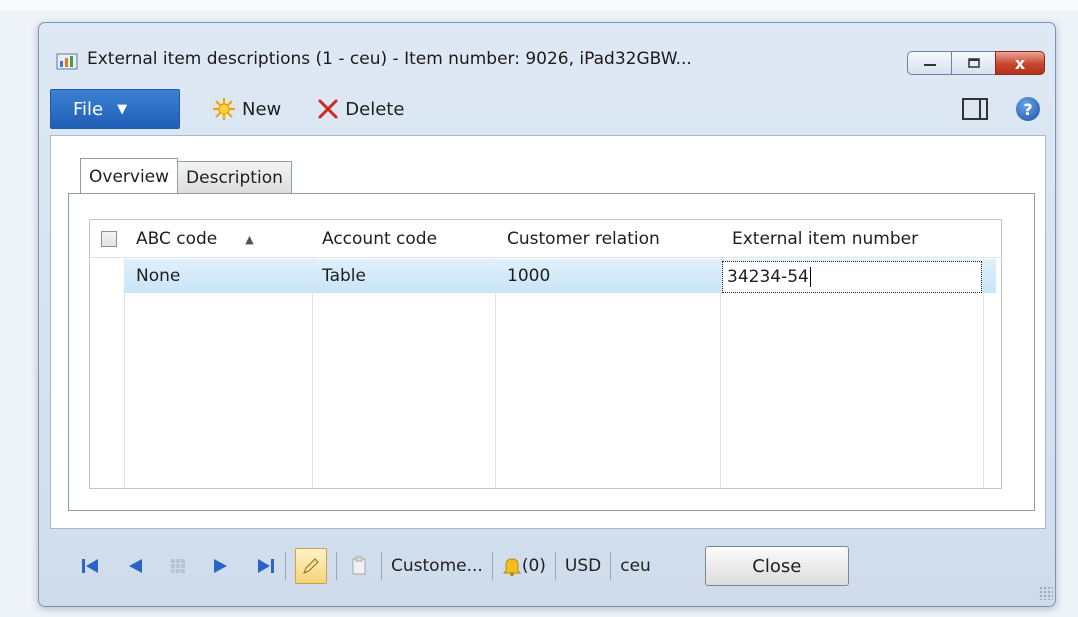 The width and height of the screenshot is (1078, 617). Describe the element at coordinates (375, 109) in the screenshot. I see `delete-label: Delete` at that location.